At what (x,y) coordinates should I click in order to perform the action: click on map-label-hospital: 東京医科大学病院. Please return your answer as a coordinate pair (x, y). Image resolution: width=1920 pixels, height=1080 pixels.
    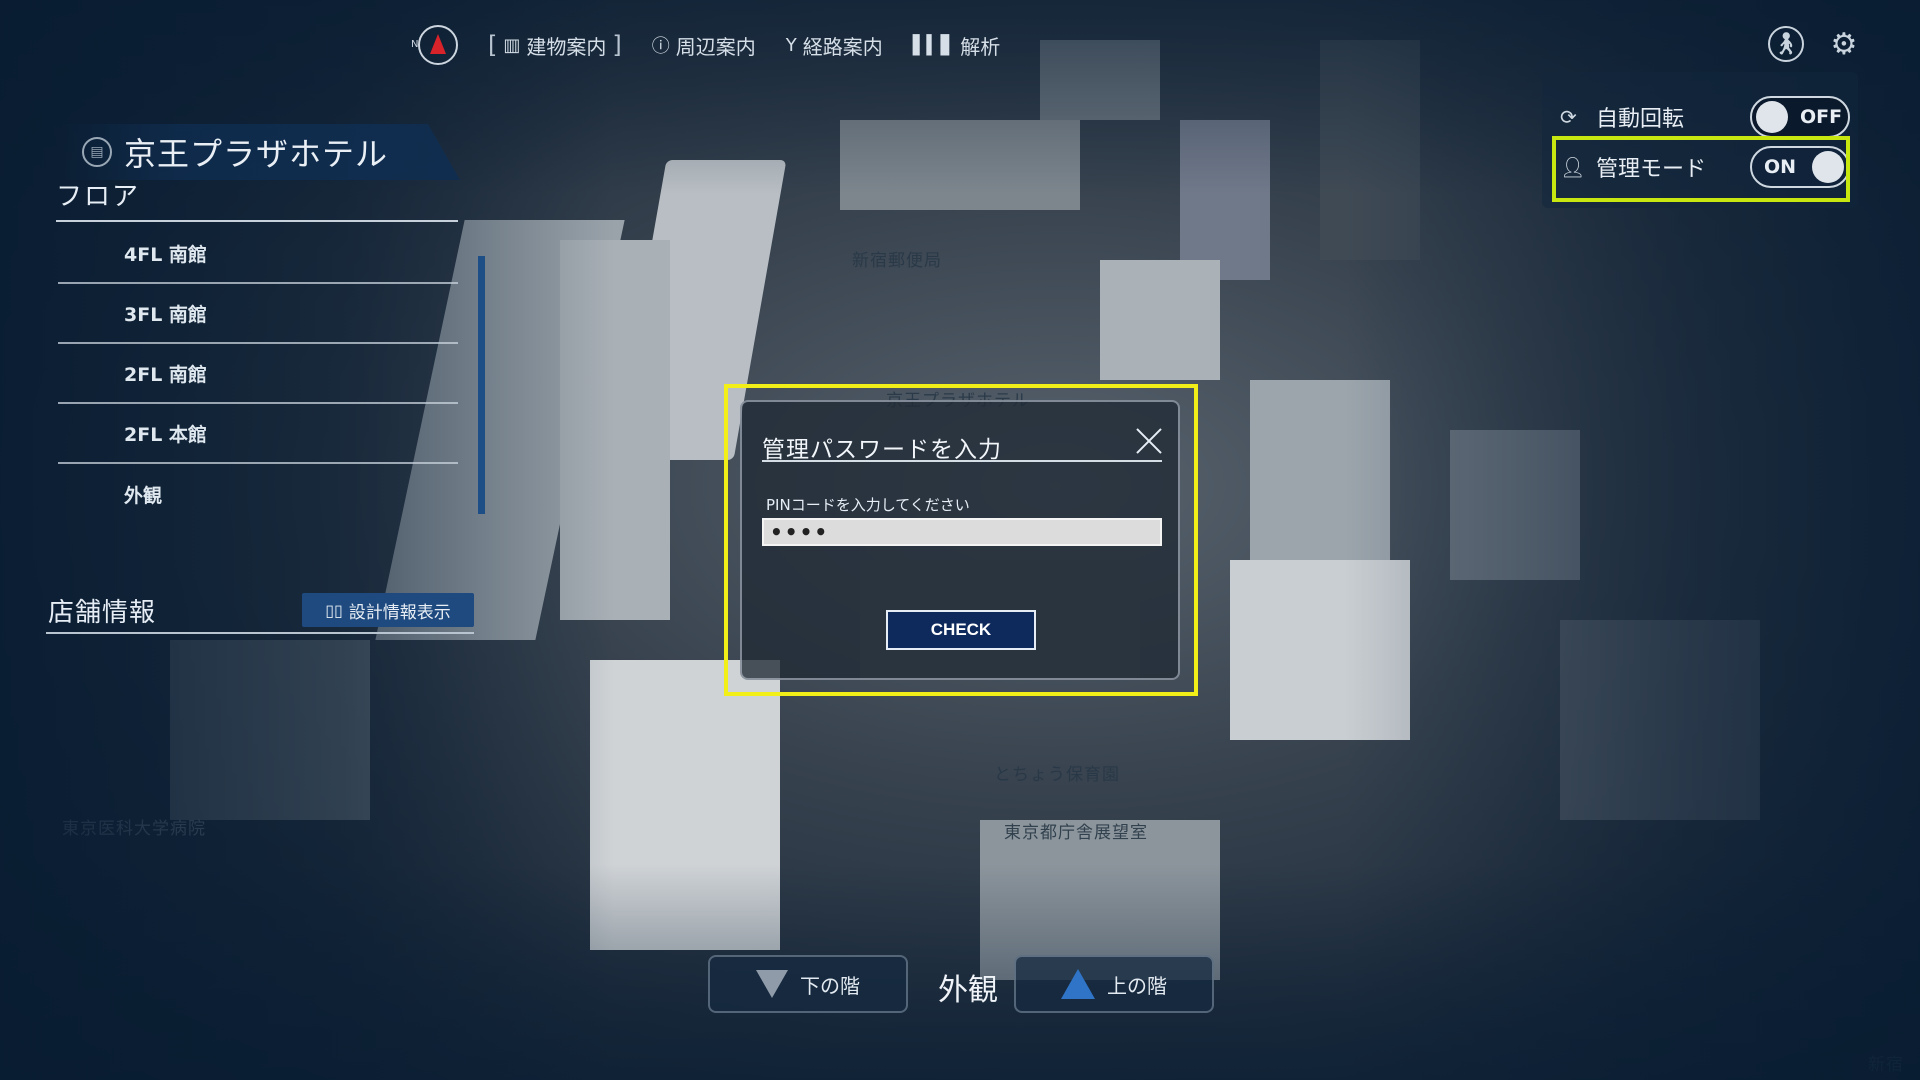
    Looking at the image, I should click on (134, 829).